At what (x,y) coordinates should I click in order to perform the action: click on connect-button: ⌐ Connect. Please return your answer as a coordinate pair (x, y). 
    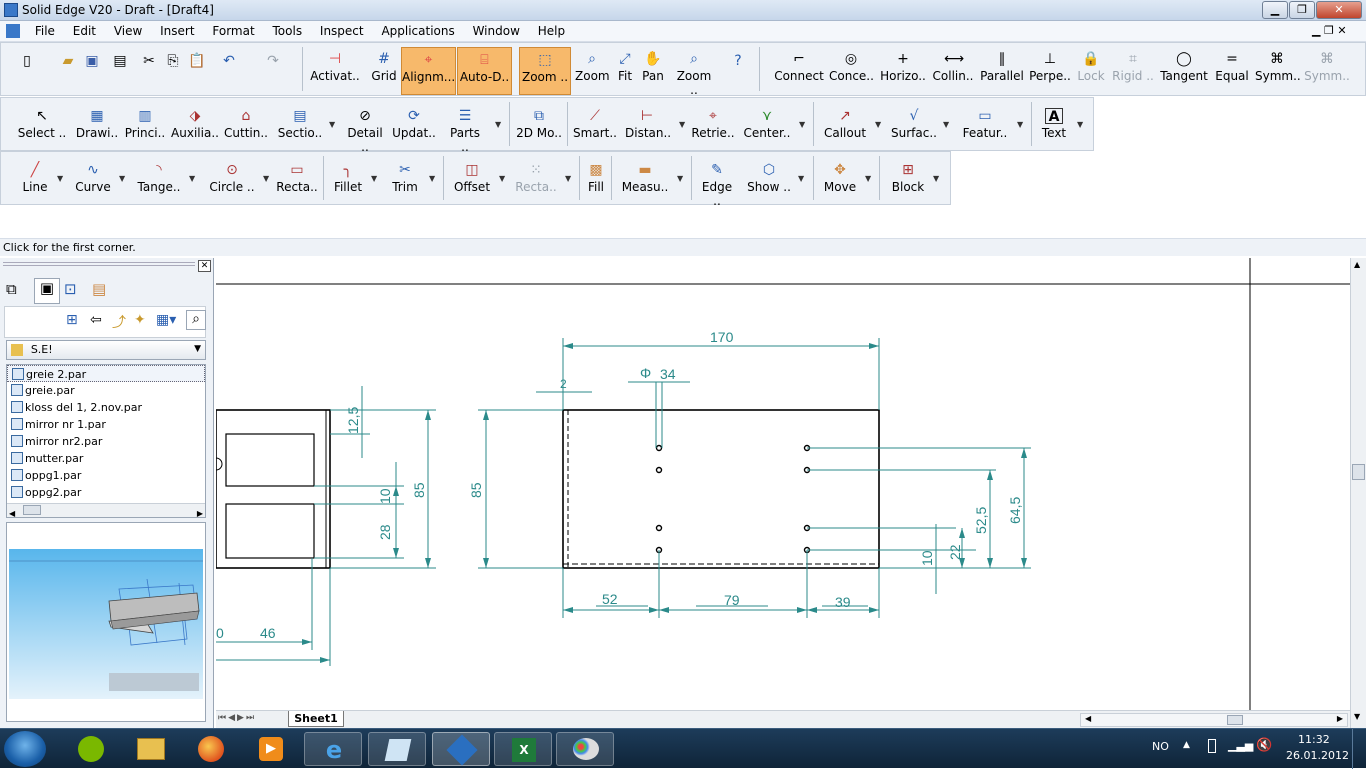
    Looking at the image, I should click on (799, 67).